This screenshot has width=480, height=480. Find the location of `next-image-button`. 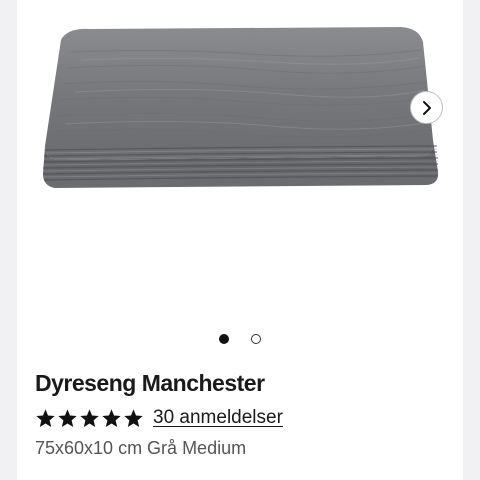

next-image-button is located at coordinates (426, 107).